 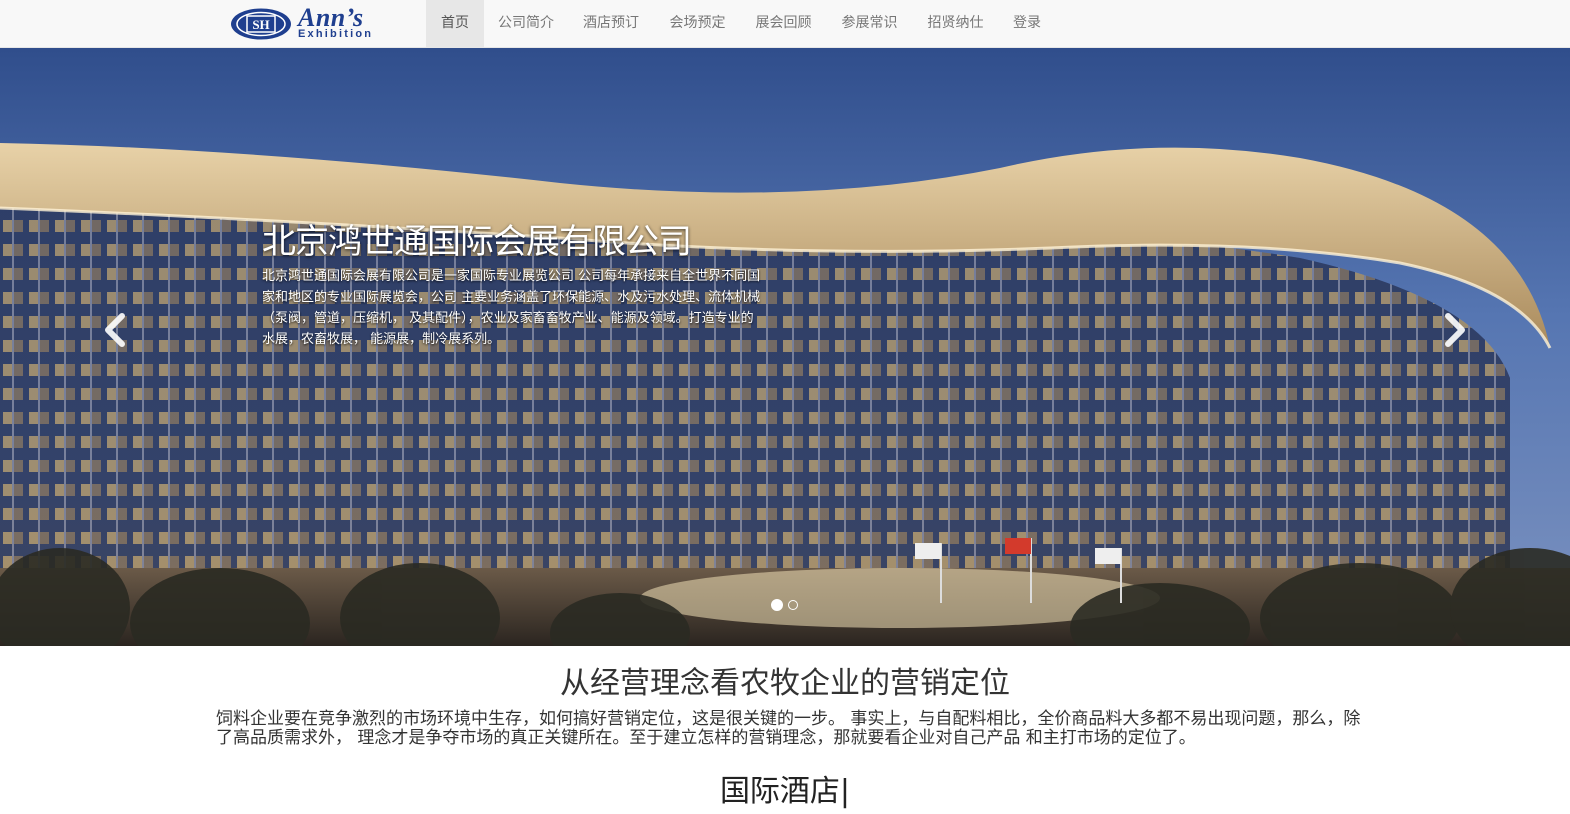 I want to click on brand-logo: SH Ann’s Exhibition, so click(x=322, y=23).